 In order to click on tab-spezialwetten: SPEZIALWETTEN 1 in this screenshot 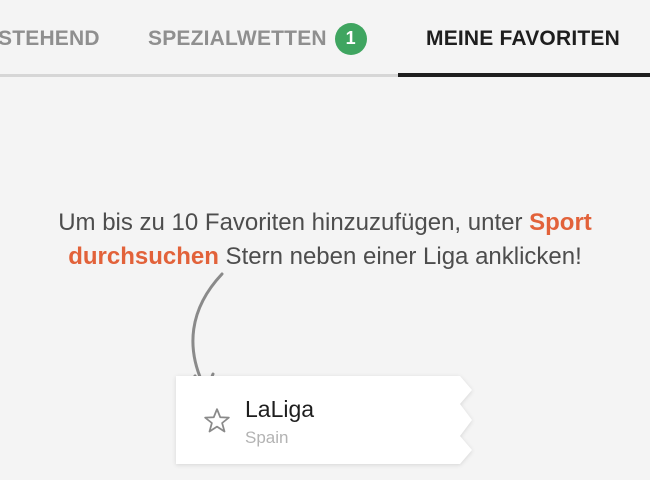, I will do `click(257, 38)`.